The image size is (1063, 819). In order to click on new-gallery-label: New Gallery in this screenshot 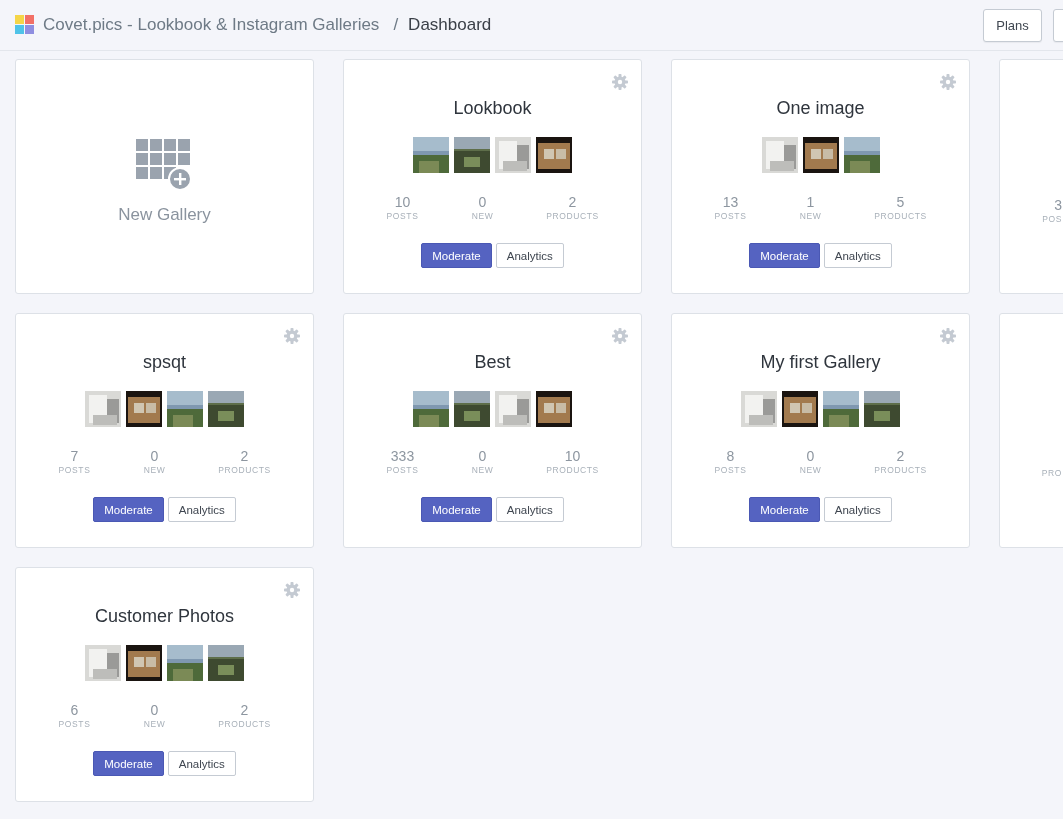, I will do `click(164, 214)`.